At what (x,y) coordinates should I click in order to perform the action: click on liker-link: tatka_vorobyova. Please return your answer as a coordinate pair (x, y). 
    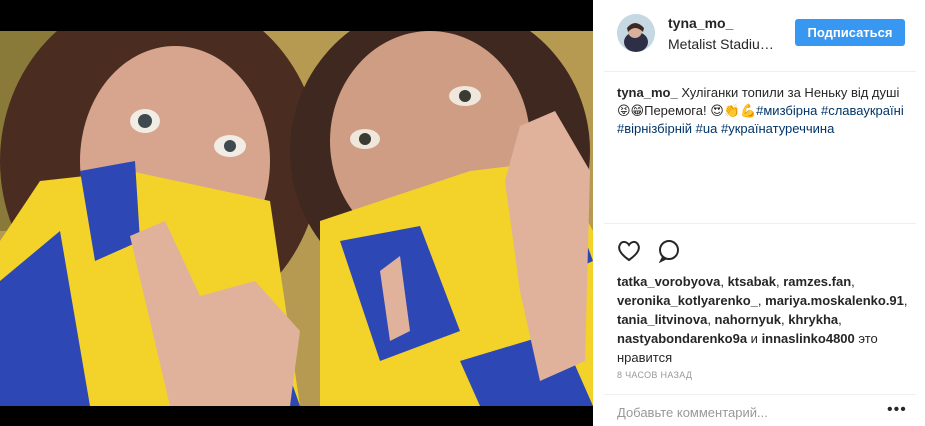
    Looking at the image, I should click on (668, 281).